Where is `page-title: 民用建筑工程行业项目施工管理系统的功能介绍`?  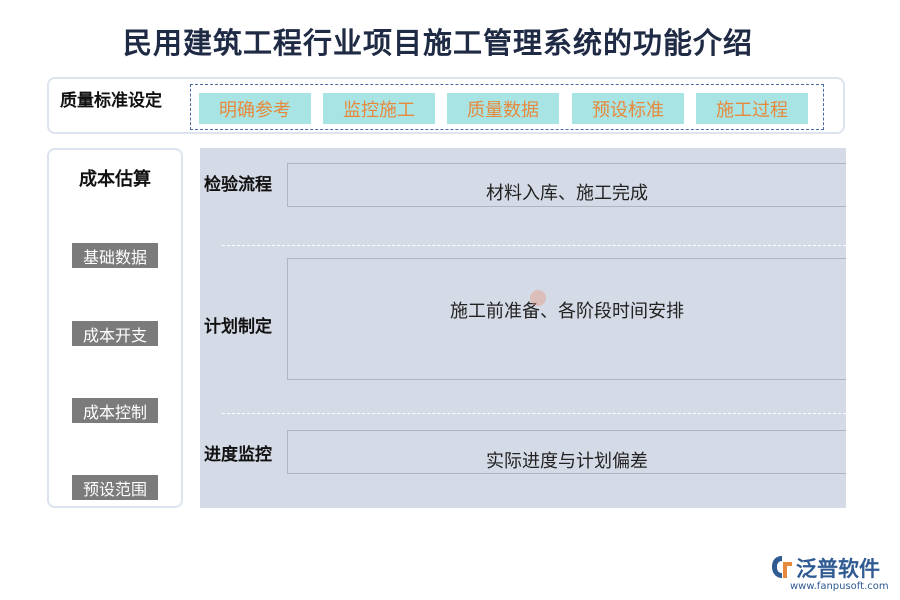 page-title: 民用建筑工程行业项目施工管理系统的功能介绍 is located at coordinates (437, 43).